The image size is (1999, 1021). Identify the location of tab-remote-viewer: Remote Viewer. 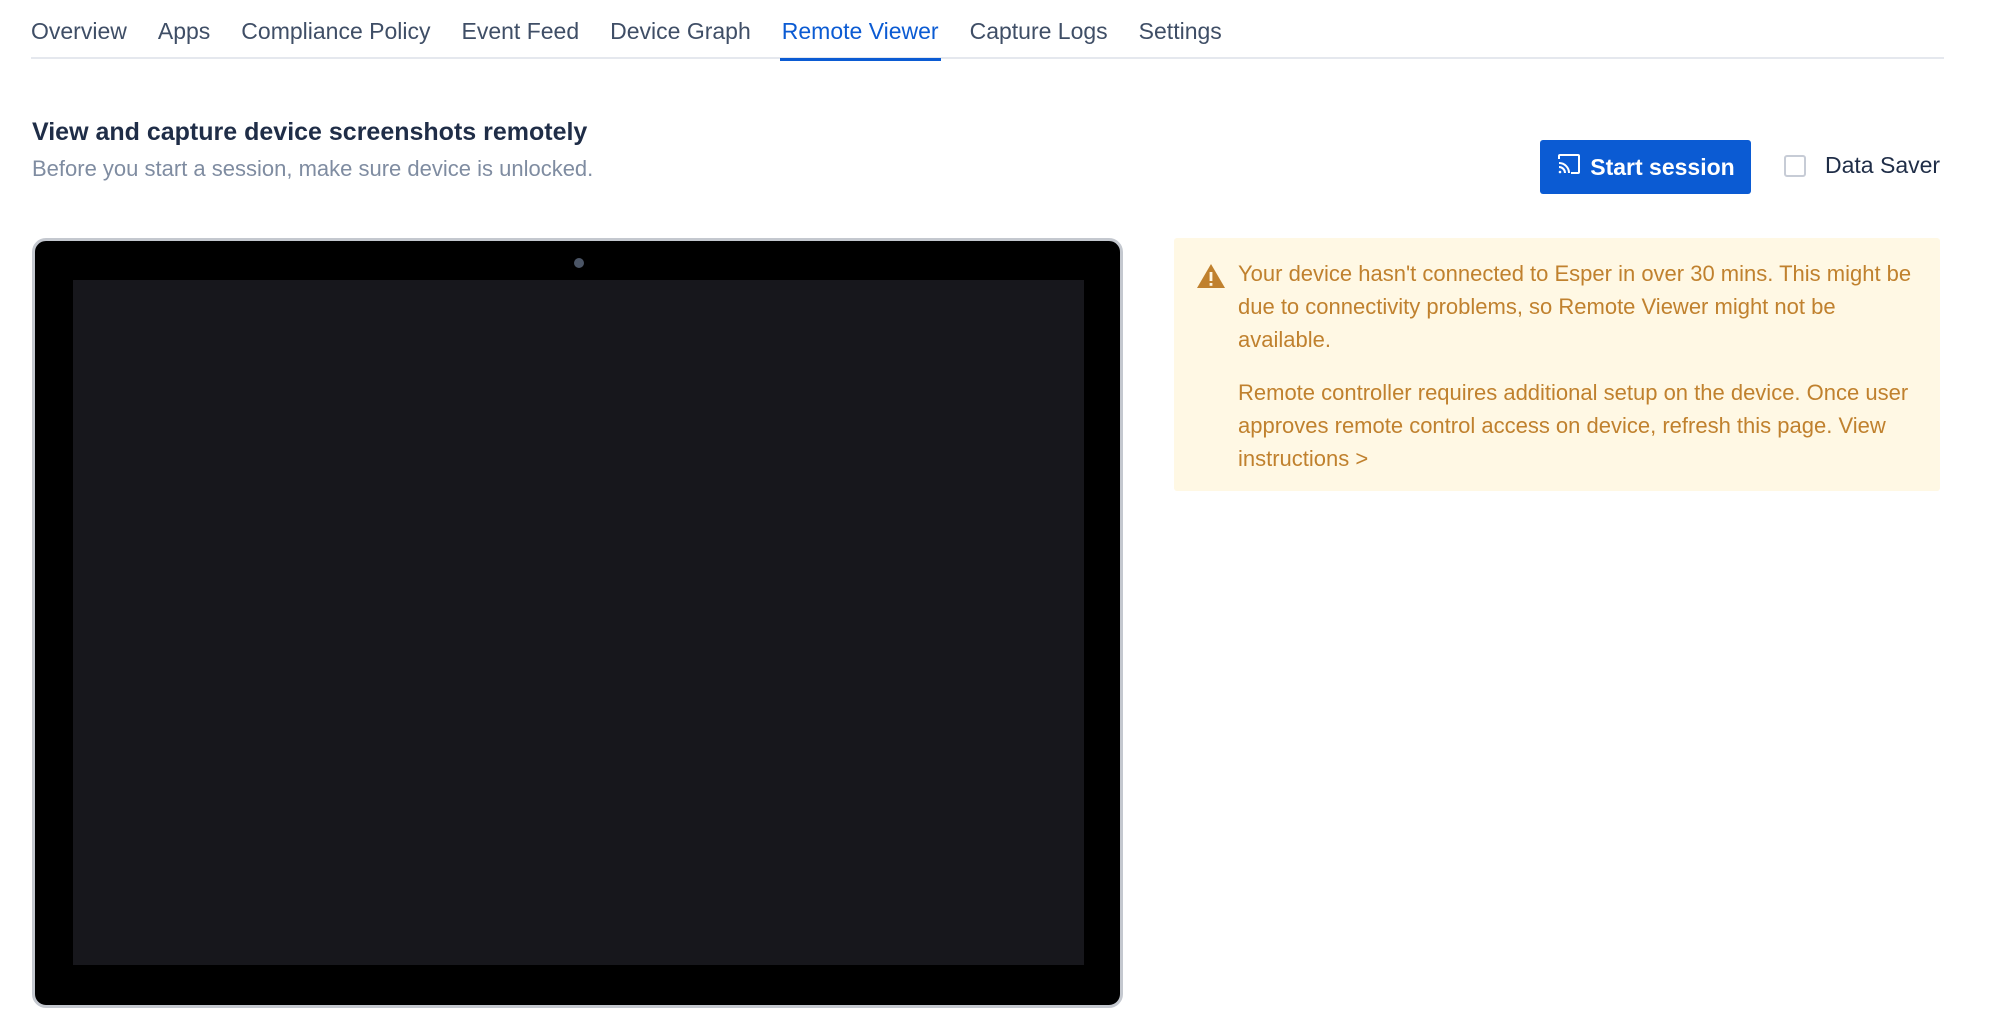
(860, 30).